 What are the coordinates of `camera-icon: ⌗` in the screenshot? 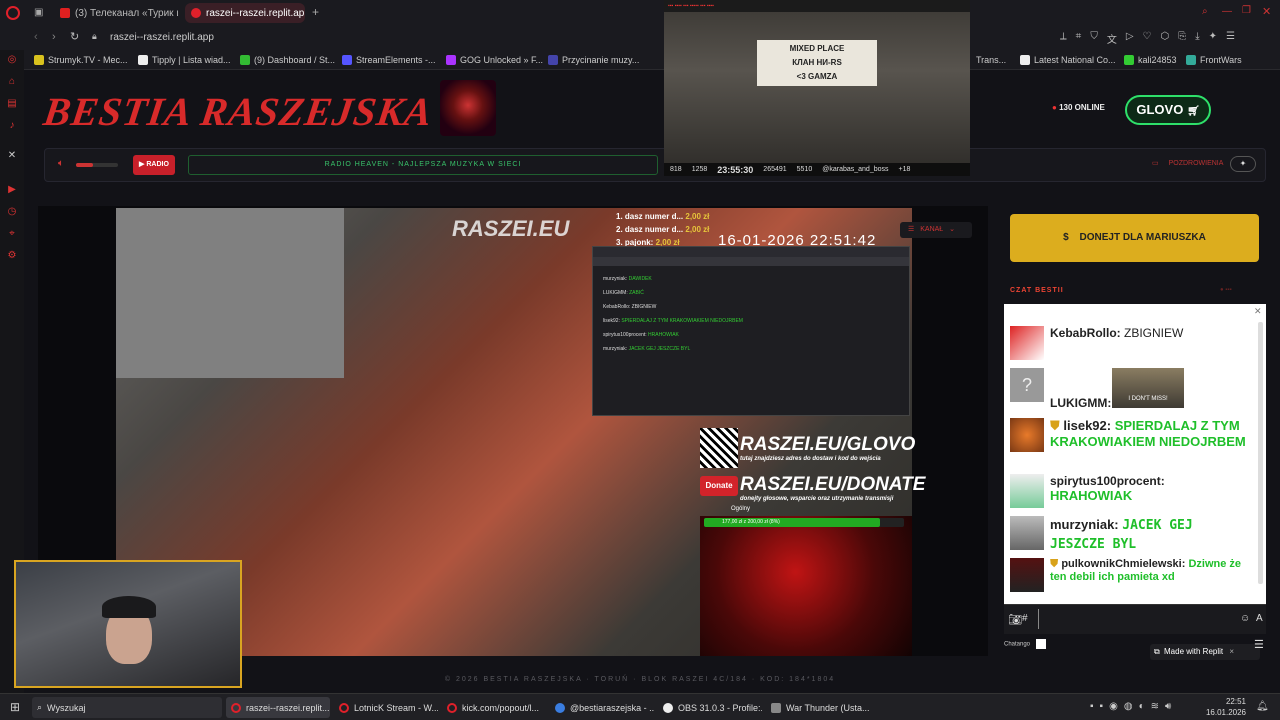 It's located at (1079, 38).